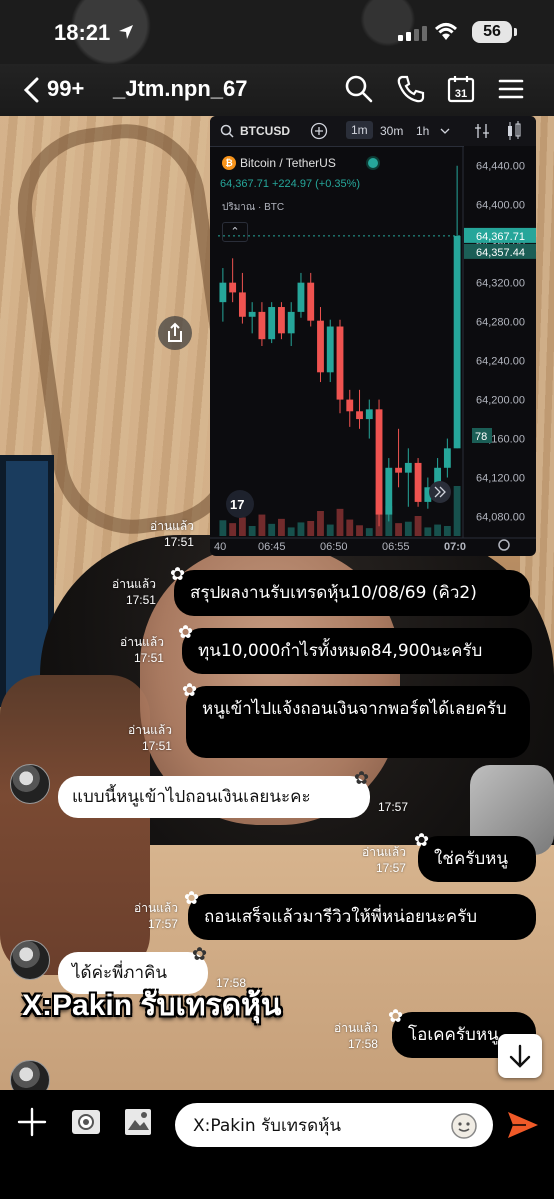  Describe the element at coordinates (357, 651) in the screenshot. I see `message-bubble-sent: ทุน10,000กำไรทั้งหมด84,900นะครับ` at that location.